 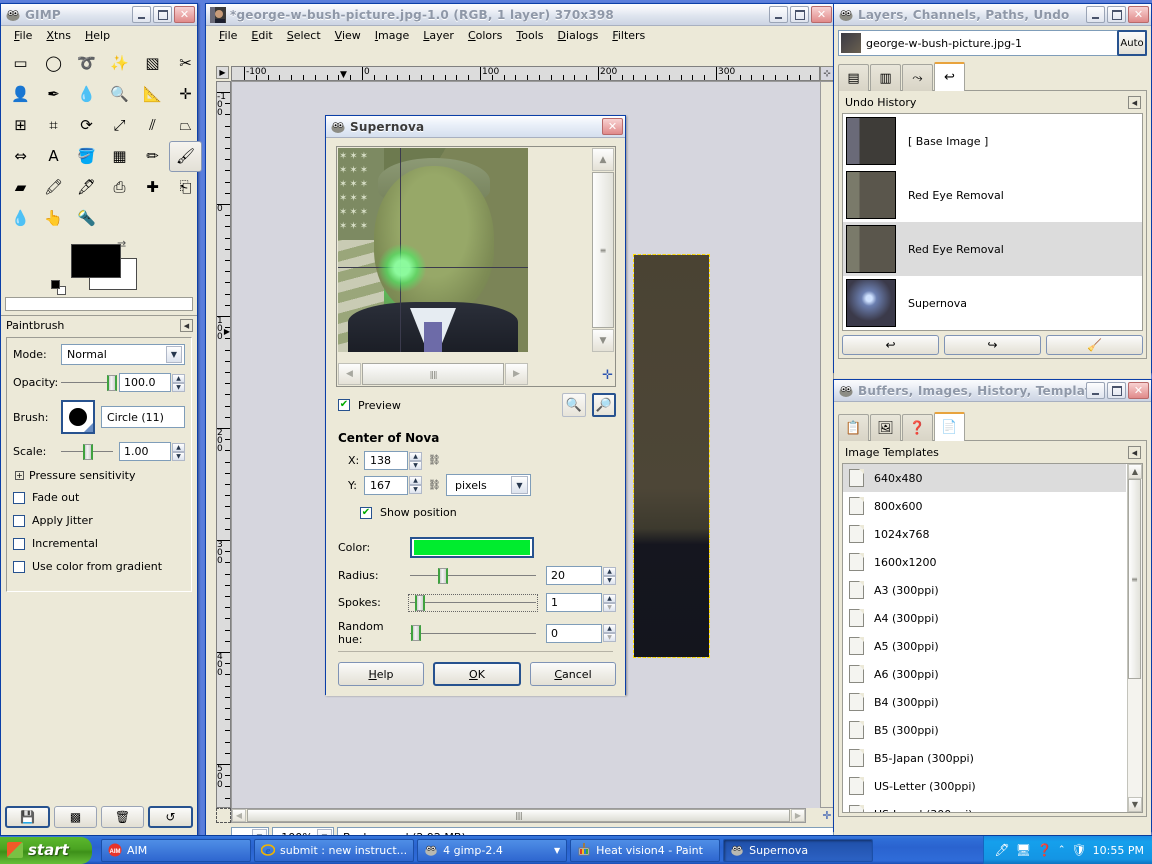 What do you see at coordinates (433, 250) in the screenshot?
I see `preview-image: ✶✶✶ ✶✶✶ ✶✶✶ ✶✶✶ ✶✶✶ ✶✶✶` at bounding box center [433, 250].